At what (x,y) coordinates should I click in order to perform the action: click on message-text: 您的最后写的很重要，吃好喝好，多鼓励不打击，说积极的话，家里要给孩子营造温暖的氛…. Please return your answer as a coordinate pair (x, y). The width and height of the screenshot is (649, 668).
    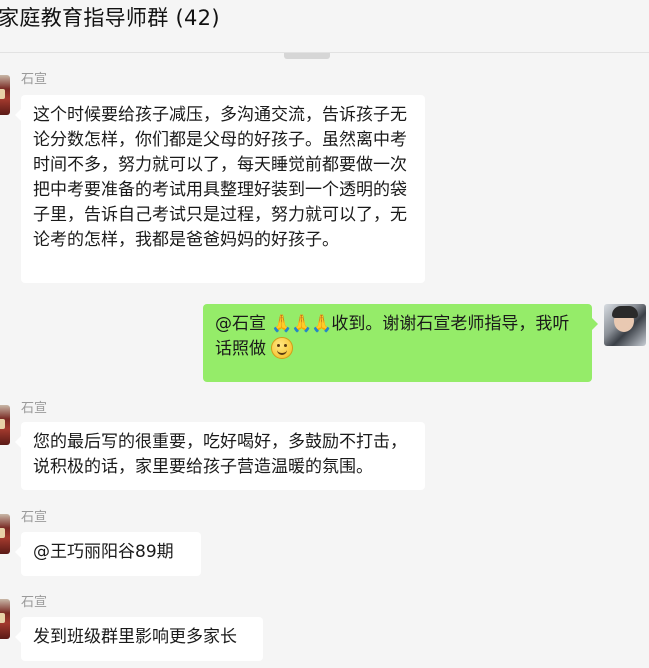
    Looking at the image, I should click on (220, 454).